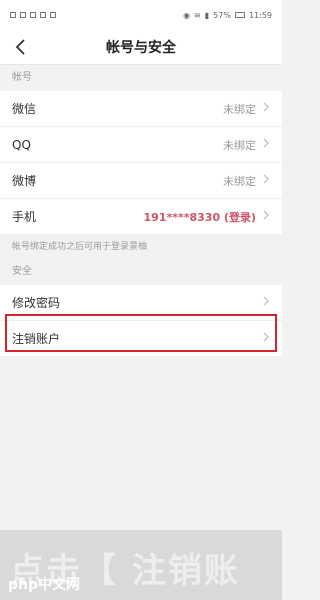 This screenshot has height=600, width=320. Describe the element at coordinates (141, 109) in the screenshot. I see `account-row-wechat: 微信 未绑定` at that location.